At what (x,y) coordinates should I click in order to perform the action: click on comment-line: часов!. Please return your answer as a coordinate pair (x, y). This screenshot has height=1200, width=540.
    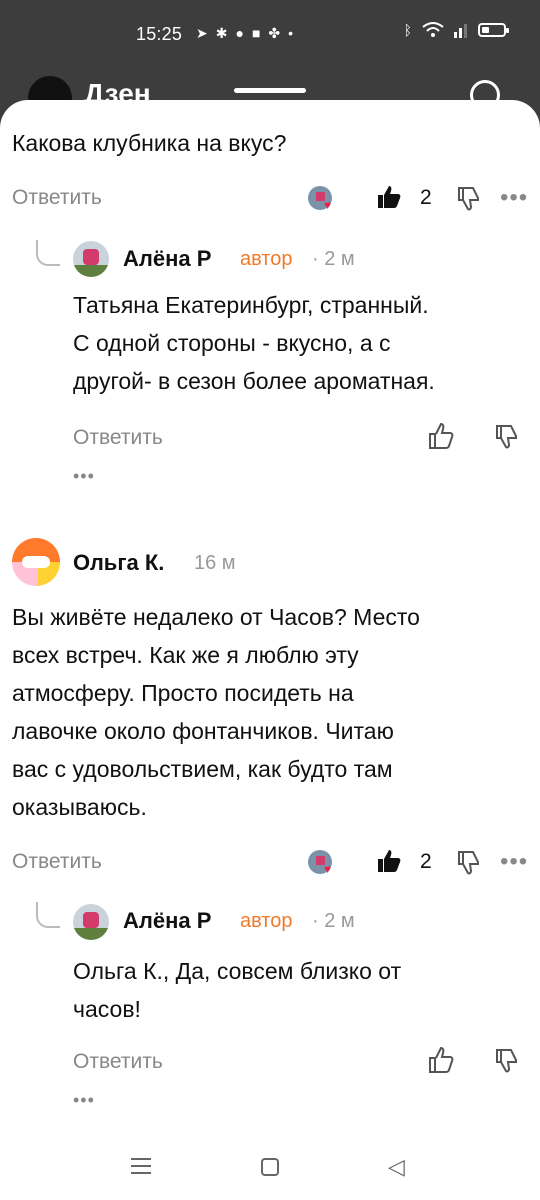
    Looking at the image, I should click on (107, 1009).